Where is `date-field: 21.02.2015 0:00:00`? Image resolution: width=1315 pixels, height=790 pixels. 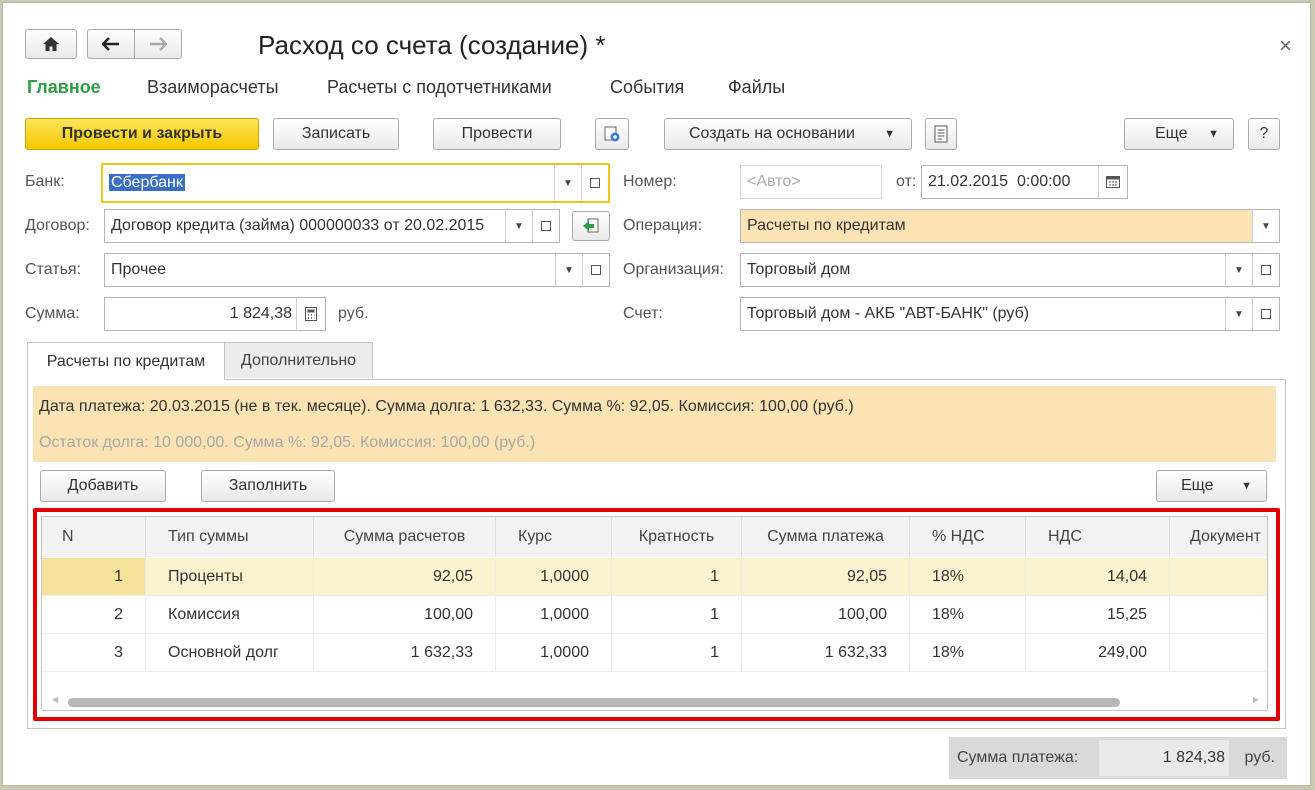 date-field: 21.02.2015 0:00:00 is located at coordinates (1024, 182).